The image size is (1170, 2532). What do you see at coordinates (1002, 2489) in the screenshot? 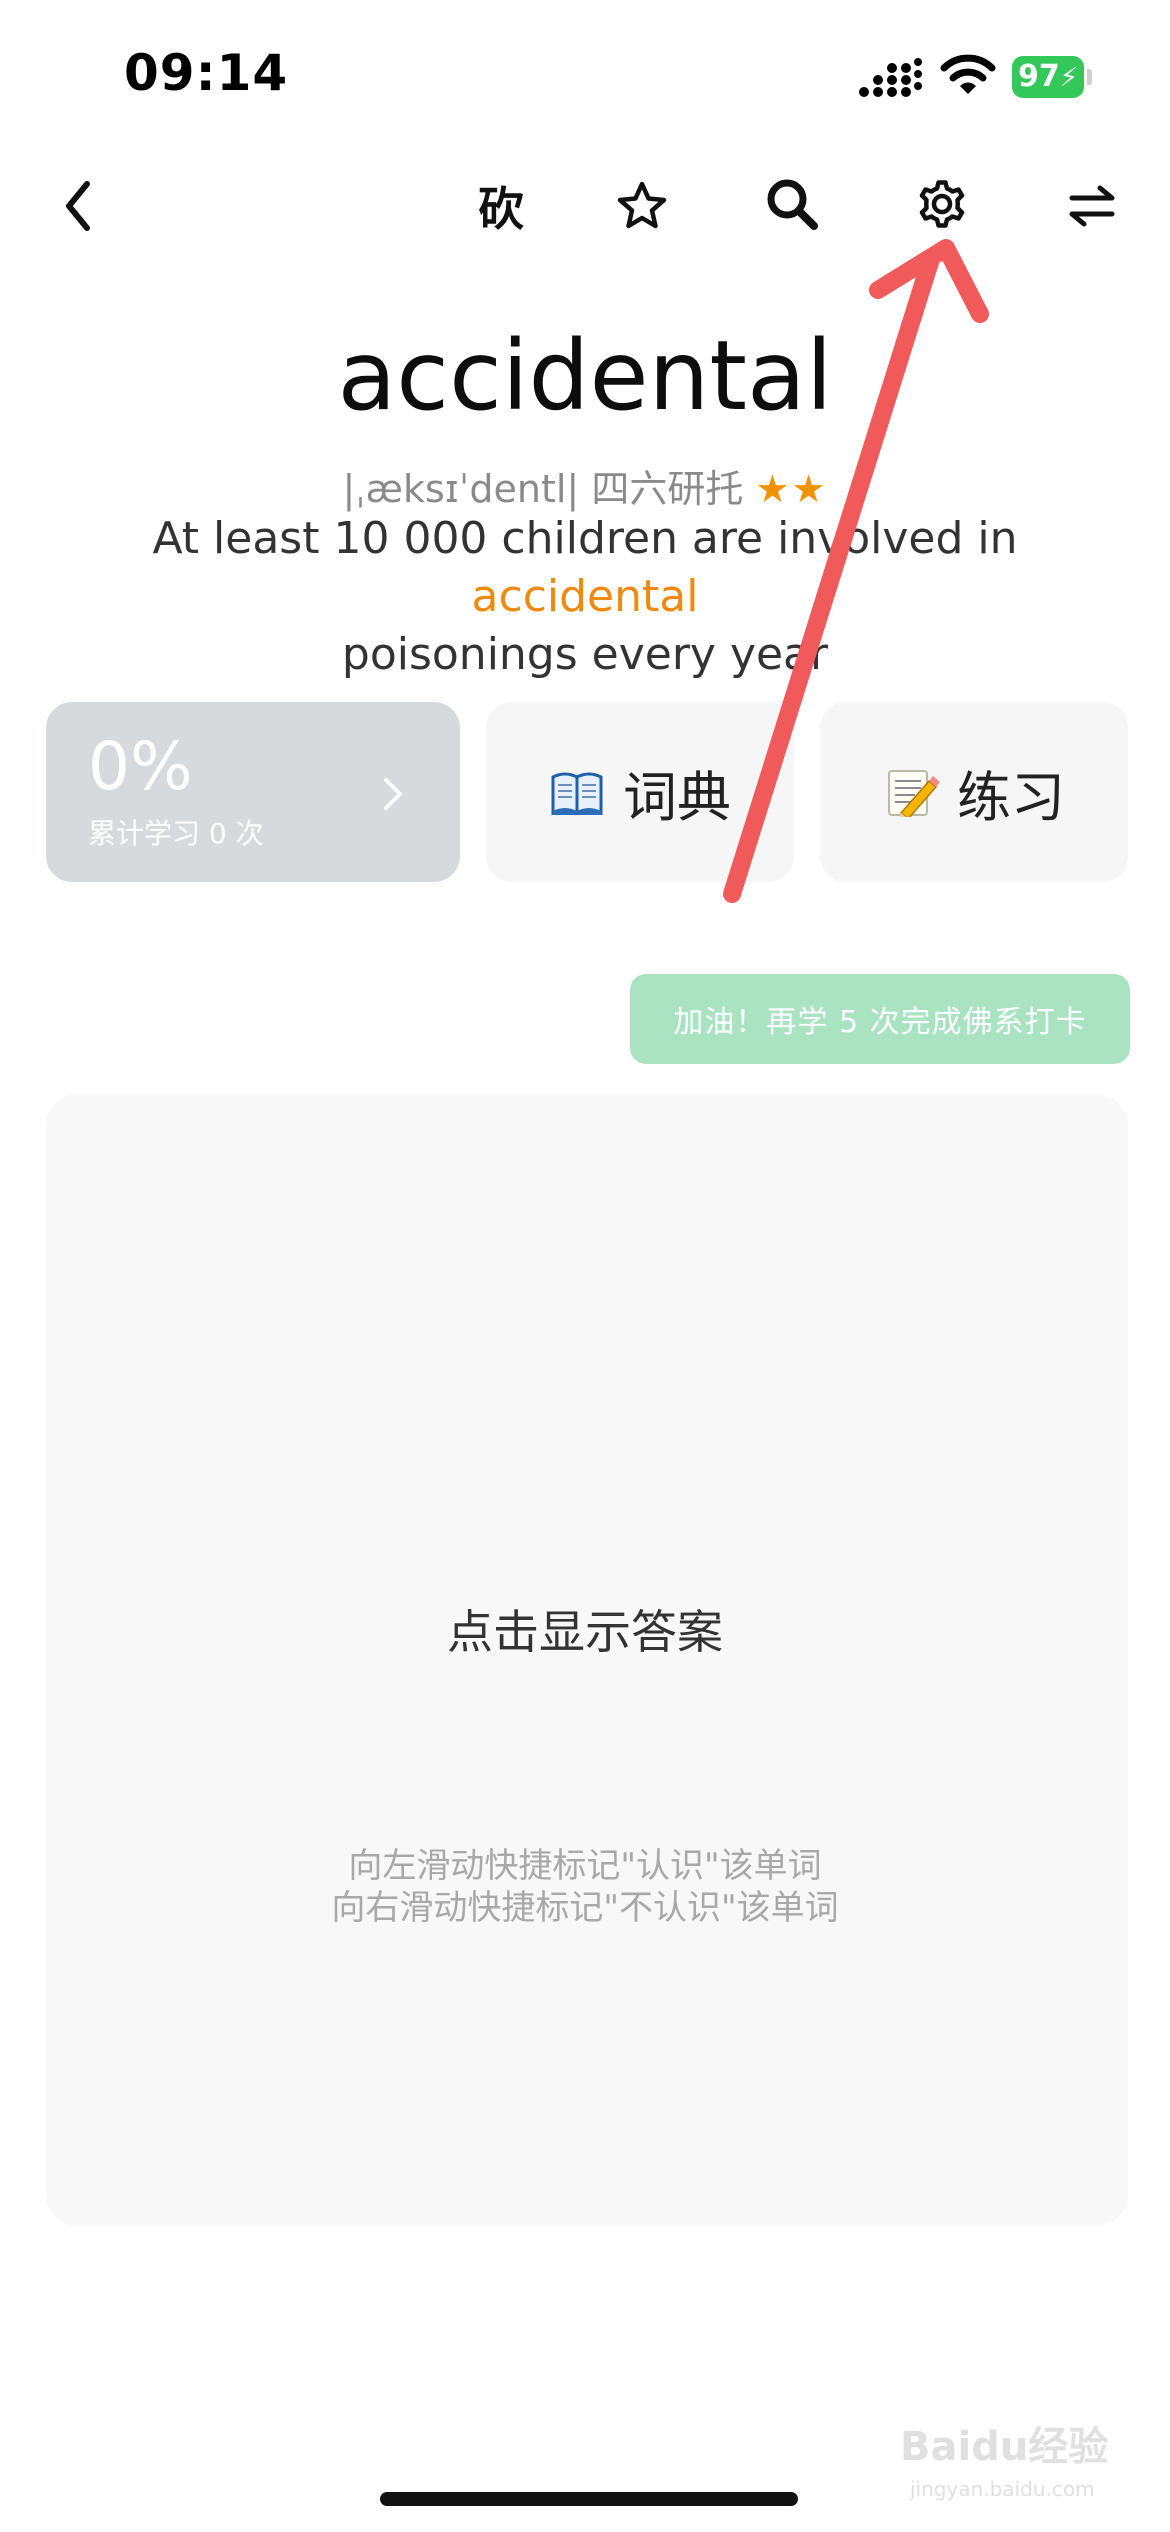
I see `watermark-sub: jingyan.baidu.com` at bounding box center [1002, 2489].